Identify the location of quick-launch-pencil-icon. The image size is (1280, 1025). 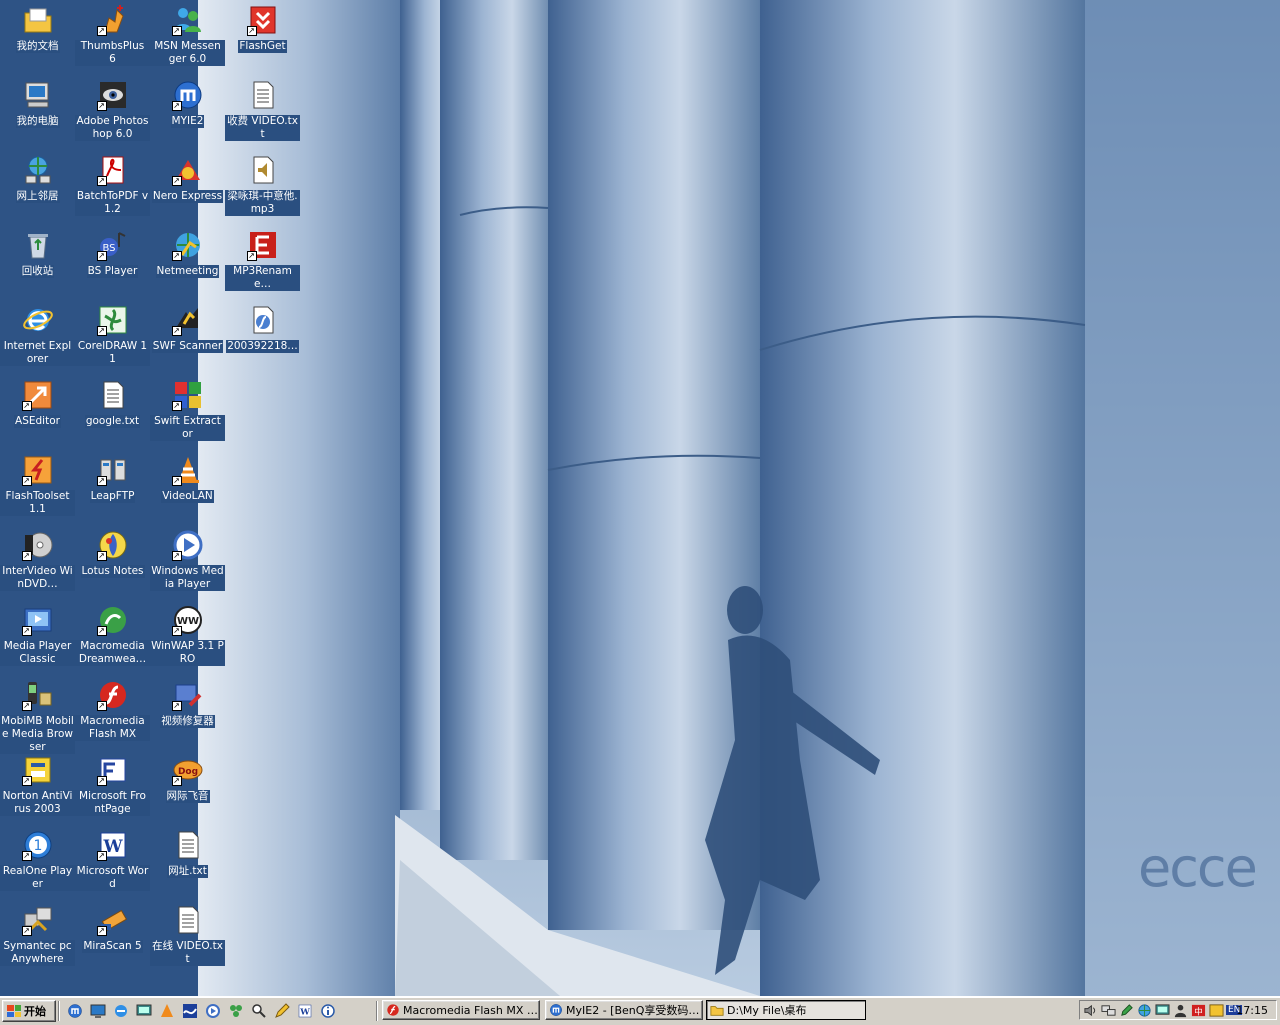
(282, 1011).